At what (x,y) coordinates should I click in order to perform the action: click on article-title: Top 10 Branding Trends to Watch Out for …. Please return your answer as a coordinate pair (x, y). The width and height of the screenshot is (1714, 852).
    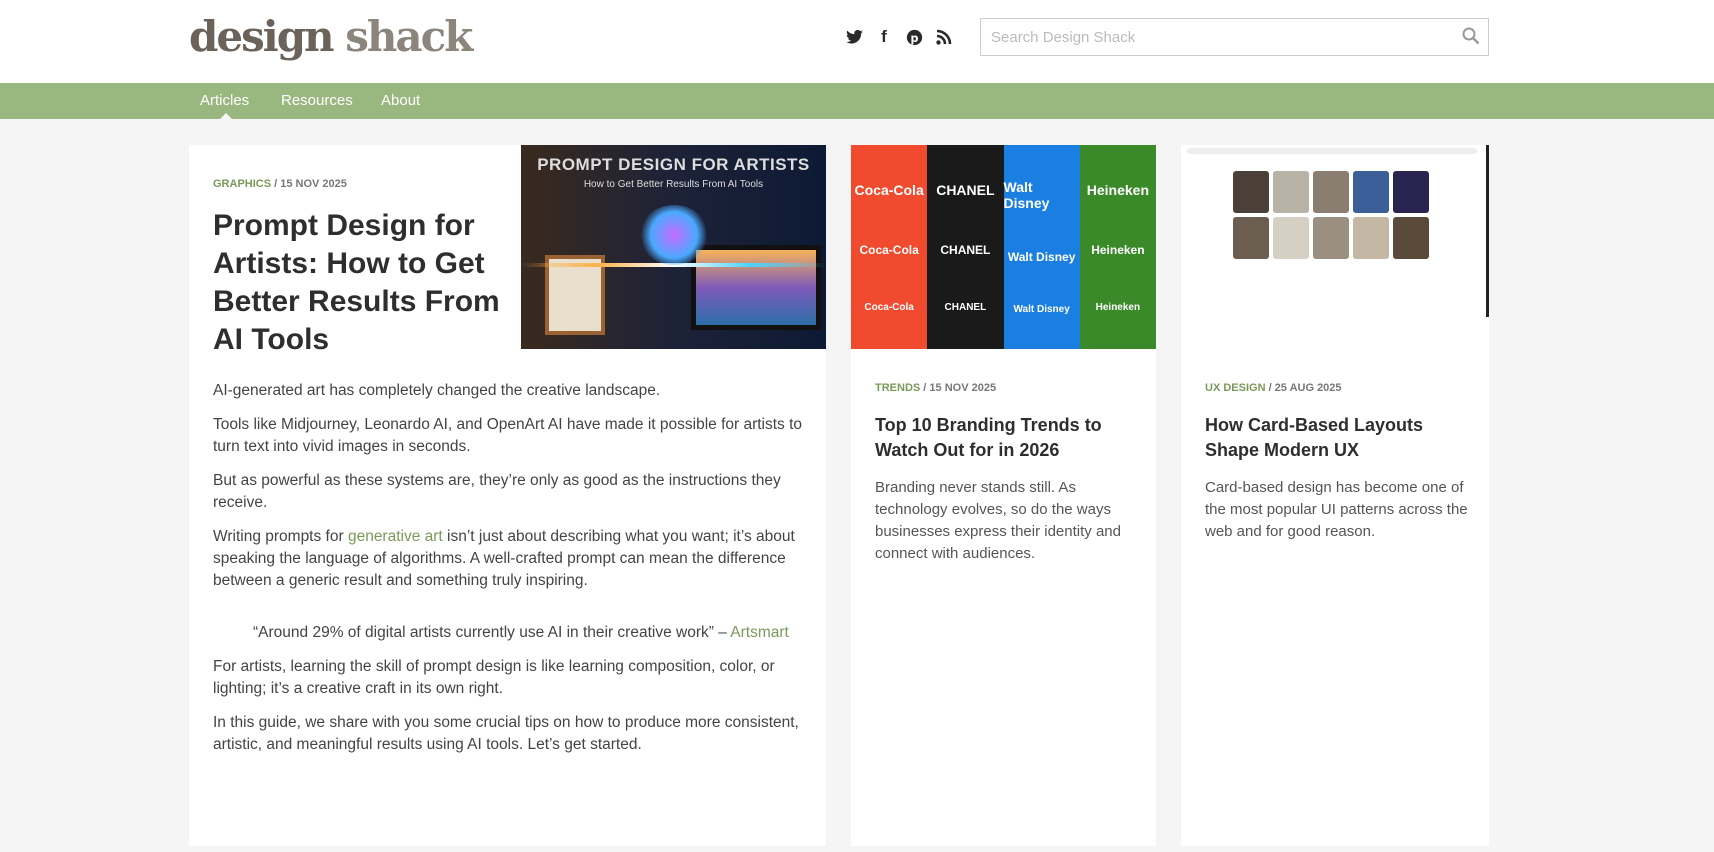
    Looking at the image, I should click on (1007, 438).